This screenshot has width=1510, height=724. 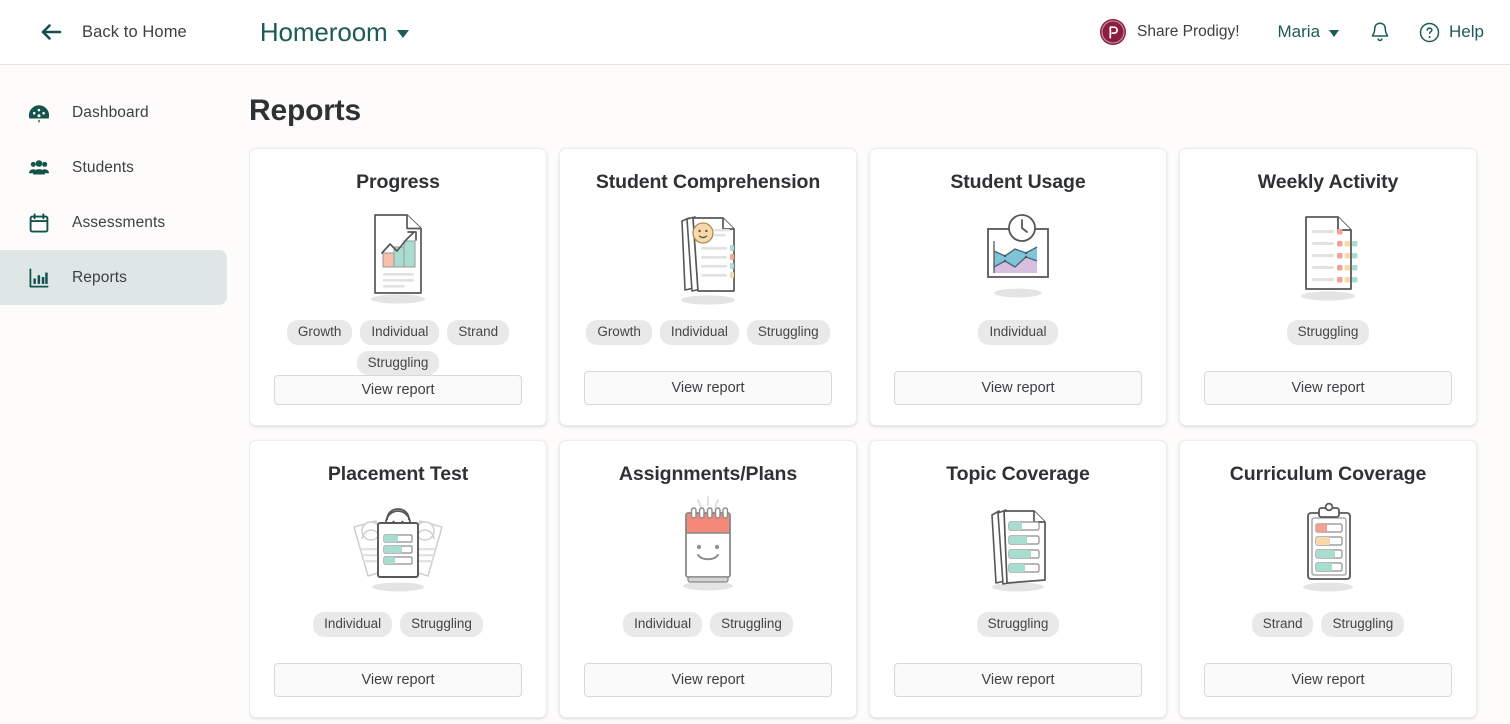 I want to click on homeroom-title: Homeroom, so click(x=323, y=31).